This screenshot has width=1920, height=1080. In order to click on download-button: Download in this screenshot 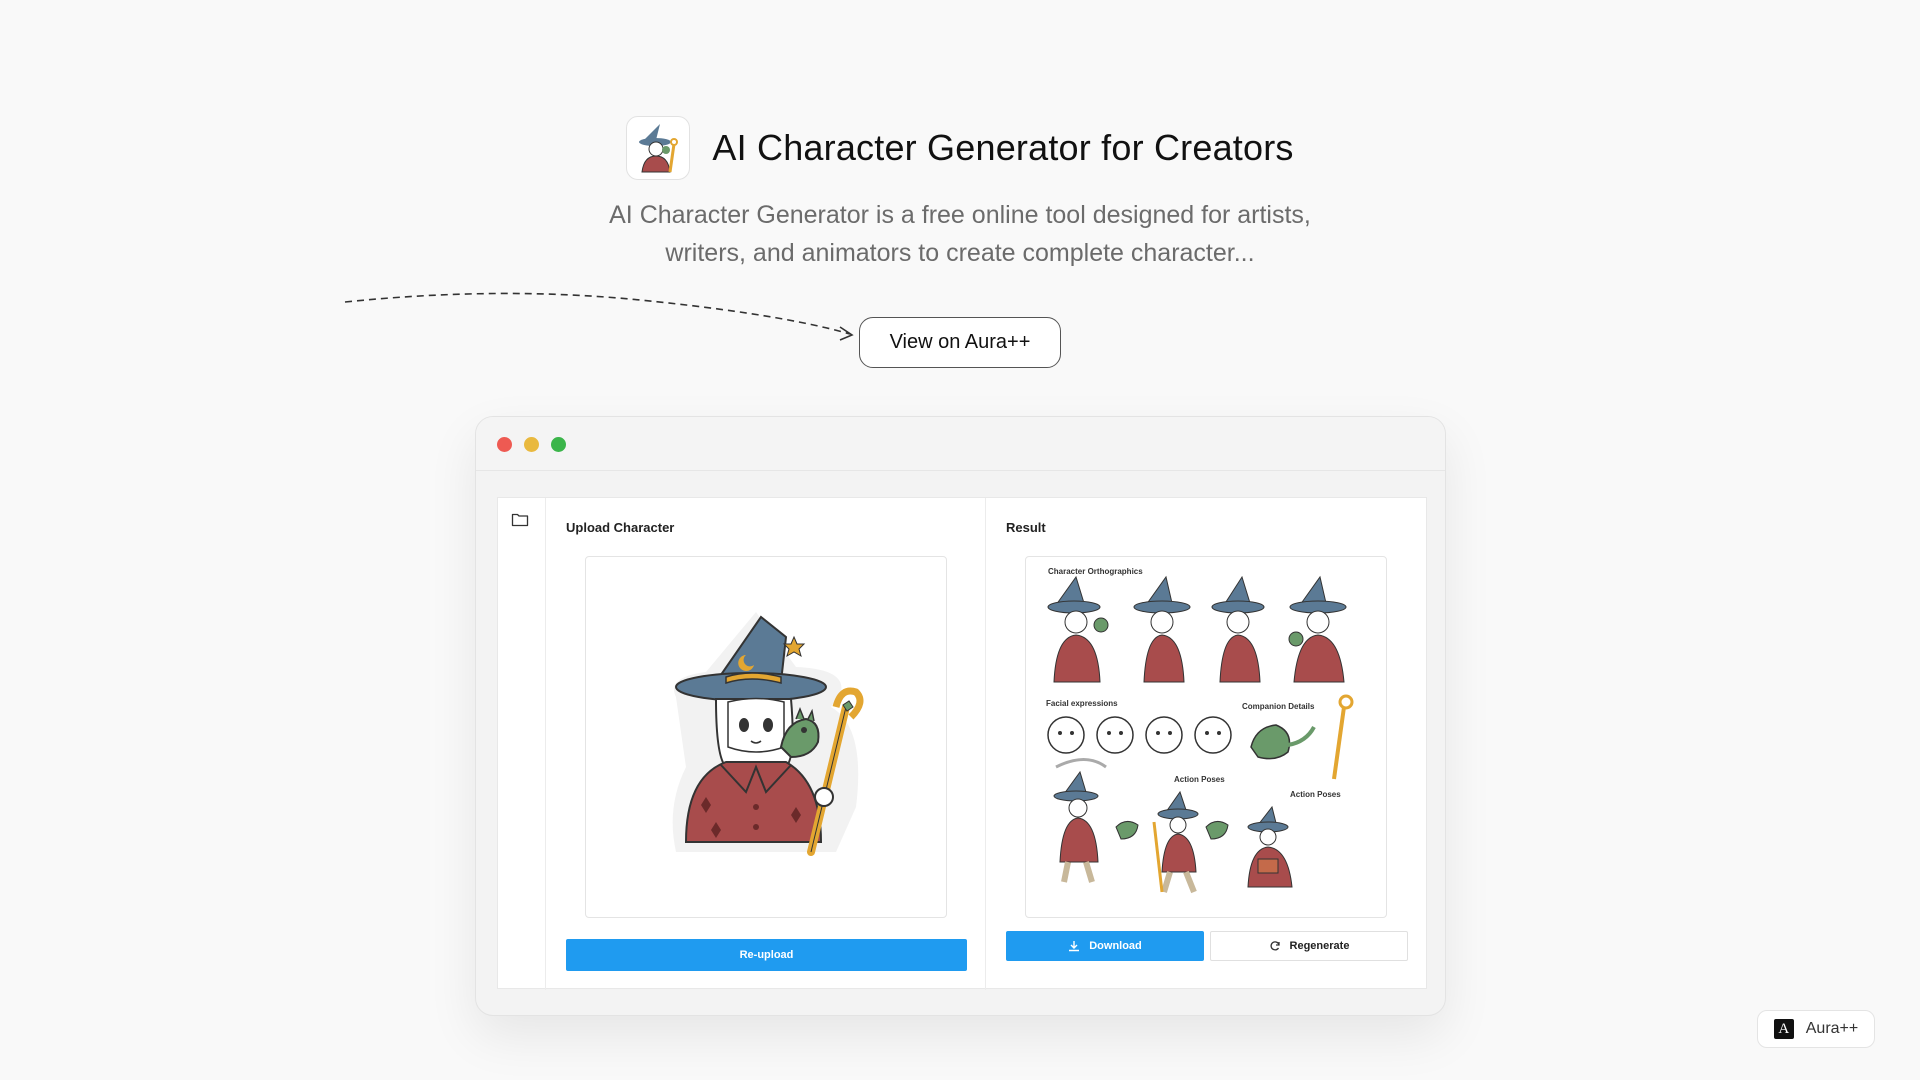, I will do `click(1105, 946)`.